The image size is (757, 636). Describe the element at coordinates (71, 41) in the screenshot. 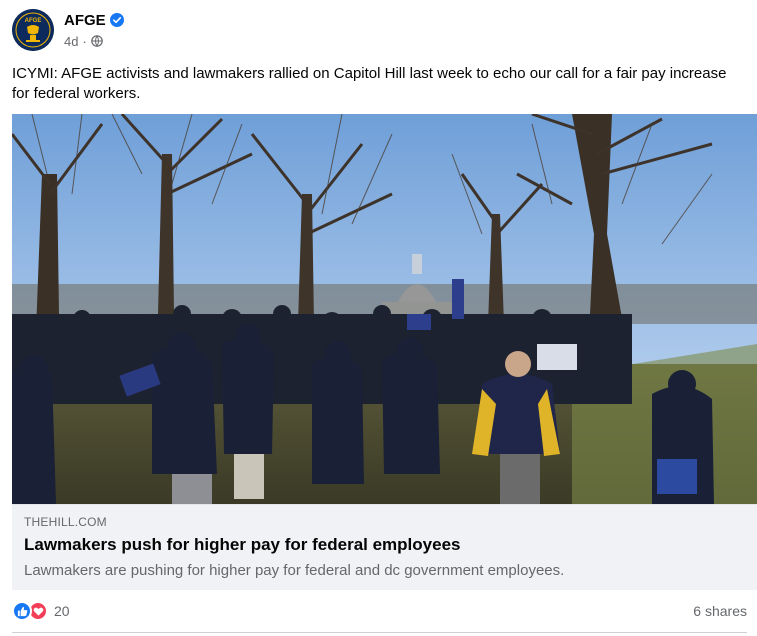

I see `post-time: 4d` at that location.